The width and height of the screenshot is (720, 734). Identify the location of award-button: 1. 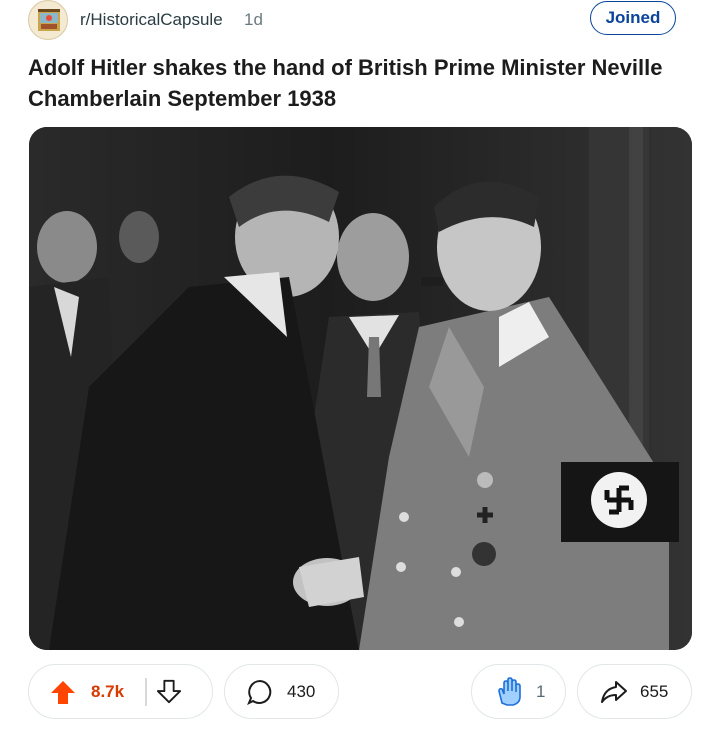
(518, 691).